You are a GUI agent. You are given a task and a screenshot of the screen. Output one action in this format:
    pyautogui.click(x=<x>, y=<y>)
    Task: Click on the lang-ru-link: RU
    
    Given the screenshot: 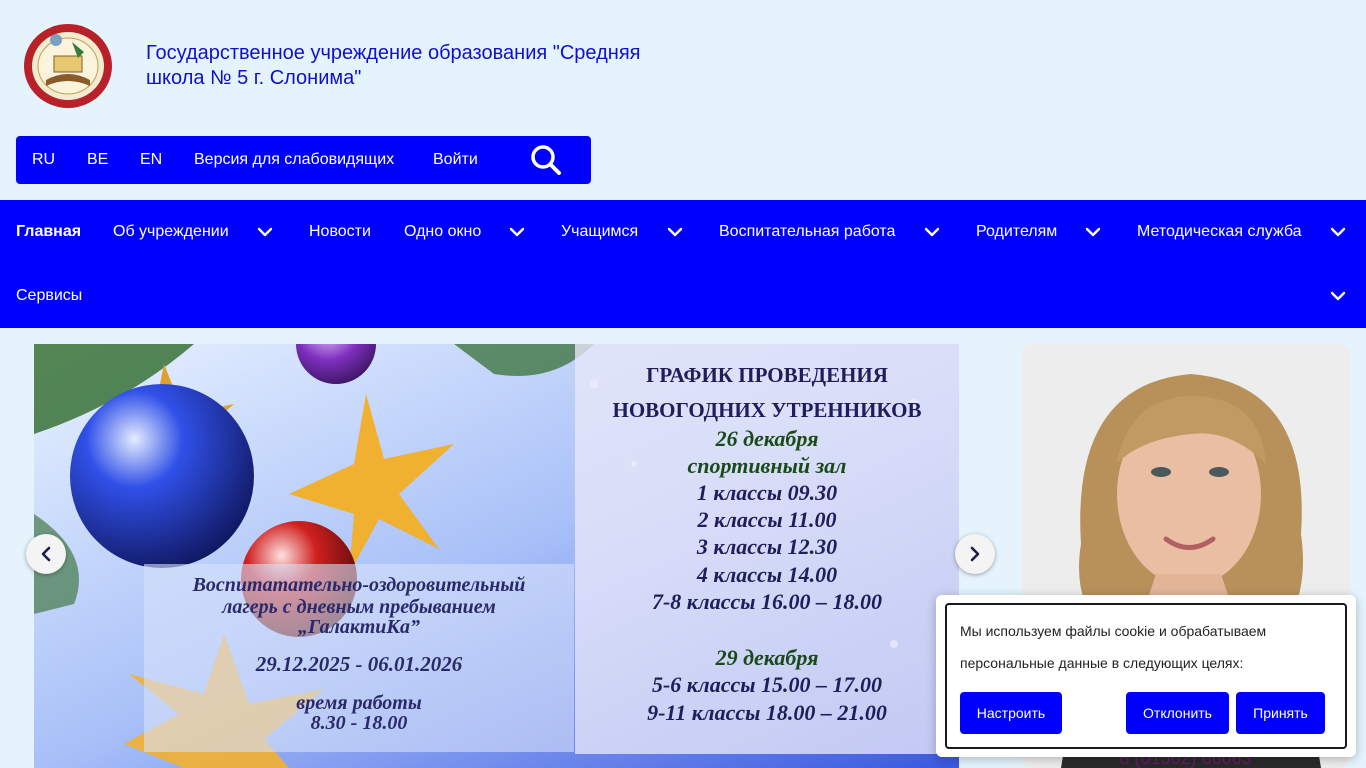 What is the action you would take?
    pyautogui.click(x=43, y=160)
    